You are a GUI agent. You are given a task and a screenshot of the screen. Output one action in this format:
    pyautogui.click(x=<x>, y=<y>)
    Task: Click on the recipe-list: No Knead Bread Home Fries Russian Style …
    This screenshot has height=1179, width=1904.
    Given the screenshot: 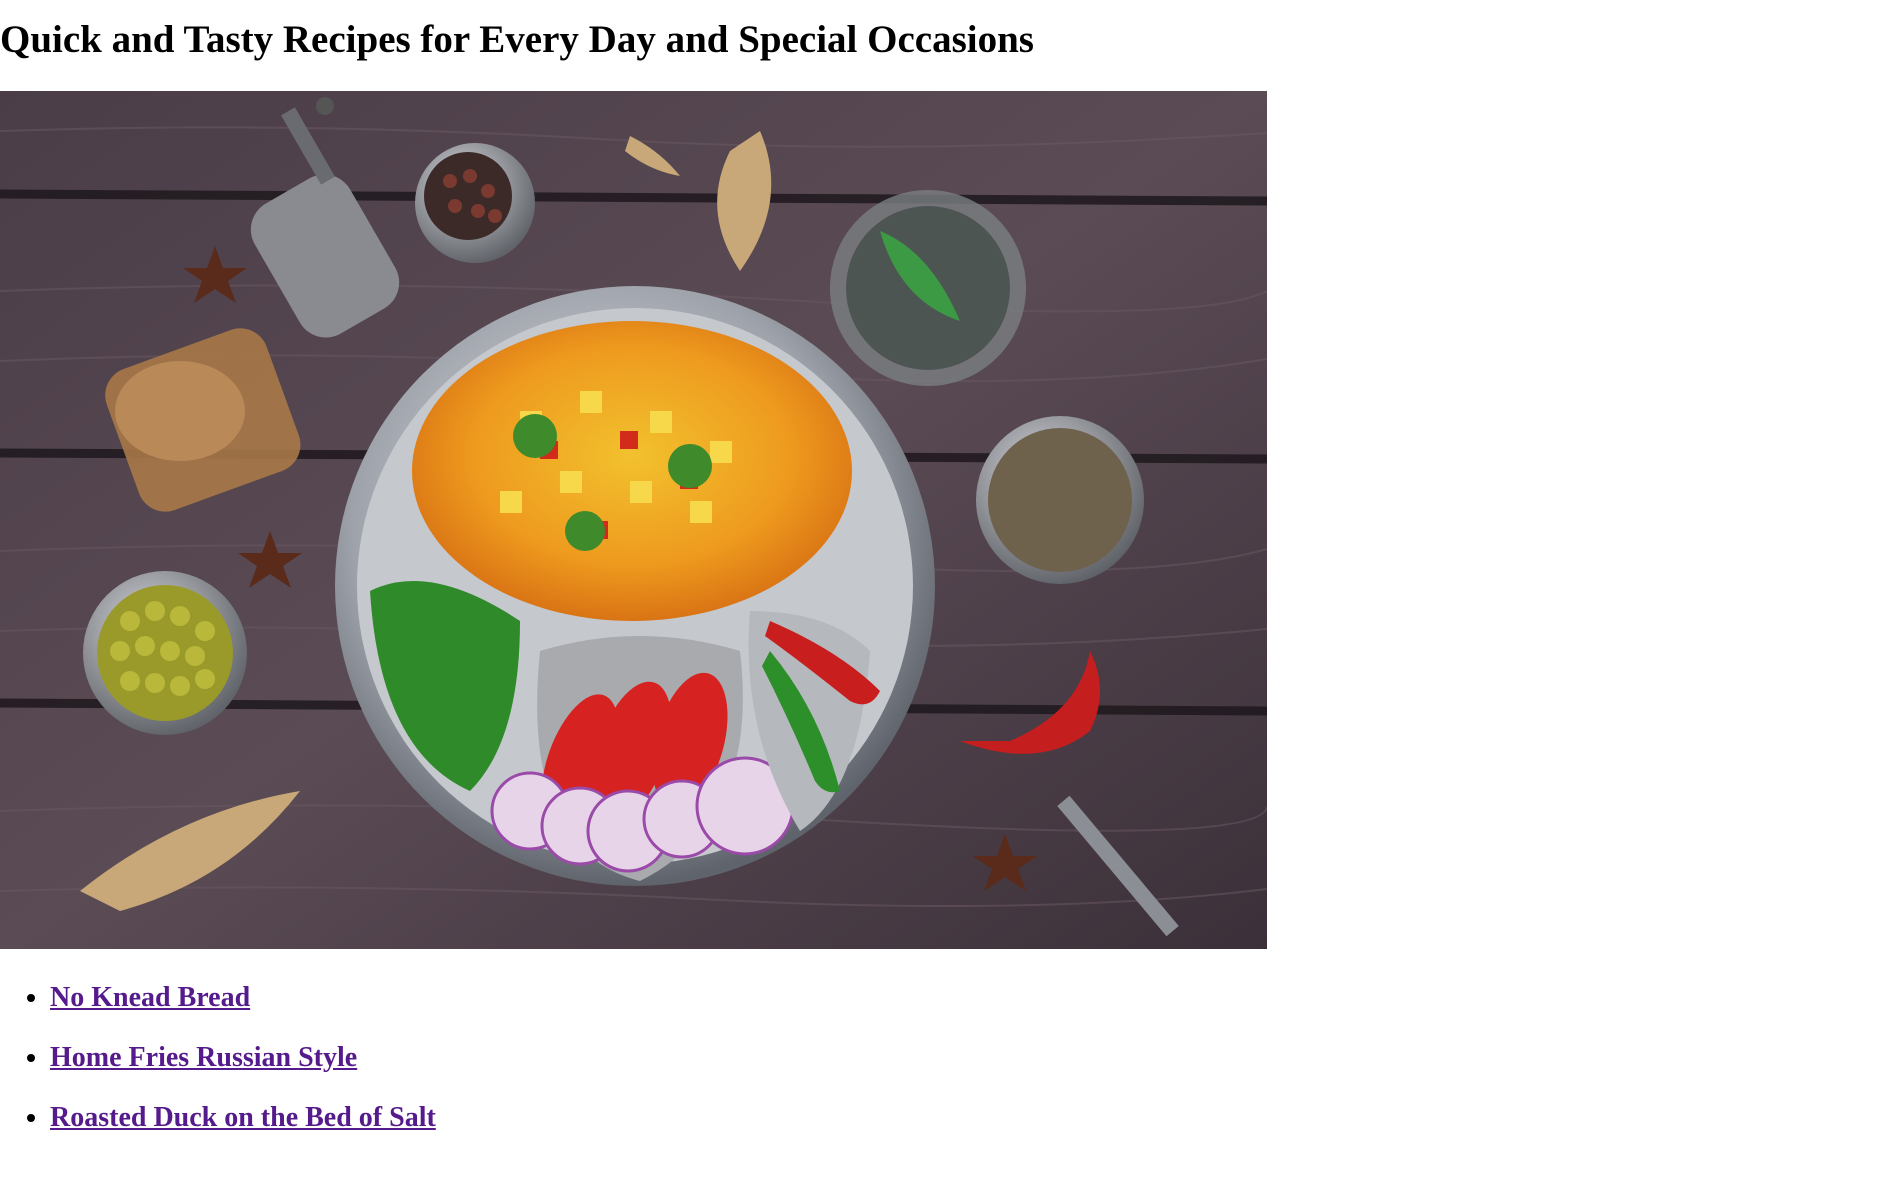 What is the action you would take?
    pyautogui.click(x=218, y=1066)
    